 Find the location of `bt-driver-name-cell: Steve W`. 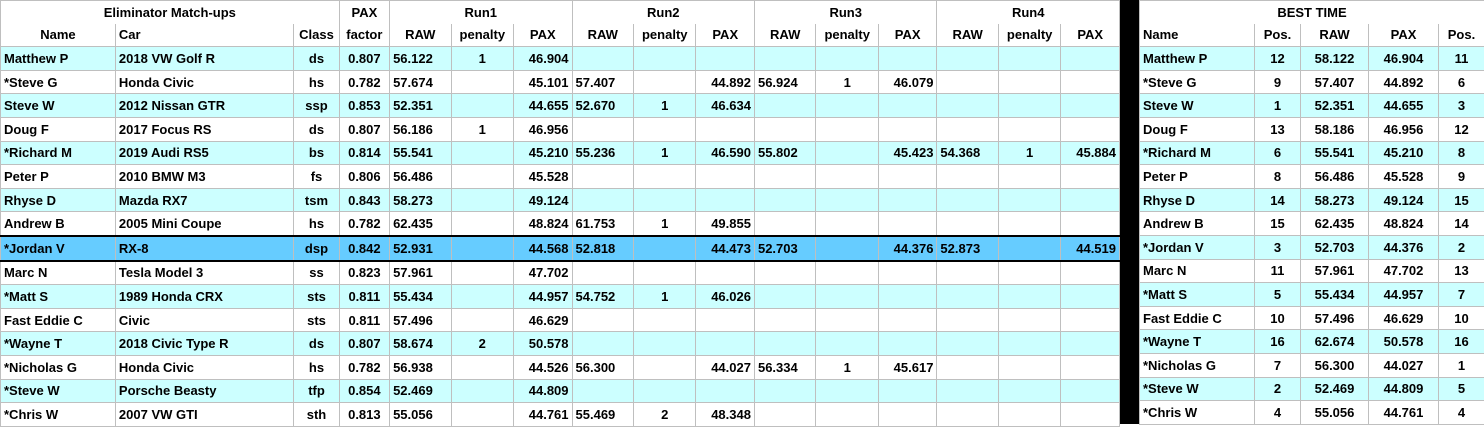

bt-driver-name-cell: Steve W is located at coordinates (1197, 106).